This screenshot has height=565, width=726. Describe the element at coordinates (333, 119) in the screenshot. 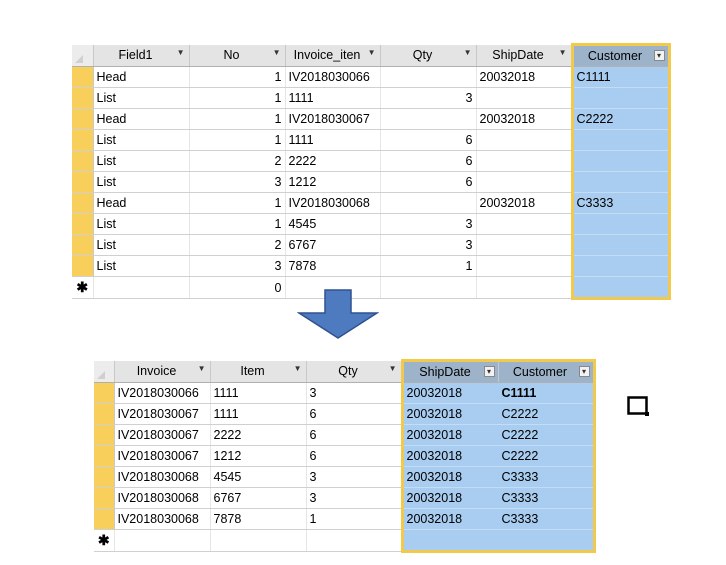

I see `cell-invoice-item: IV2018030067` at that location.